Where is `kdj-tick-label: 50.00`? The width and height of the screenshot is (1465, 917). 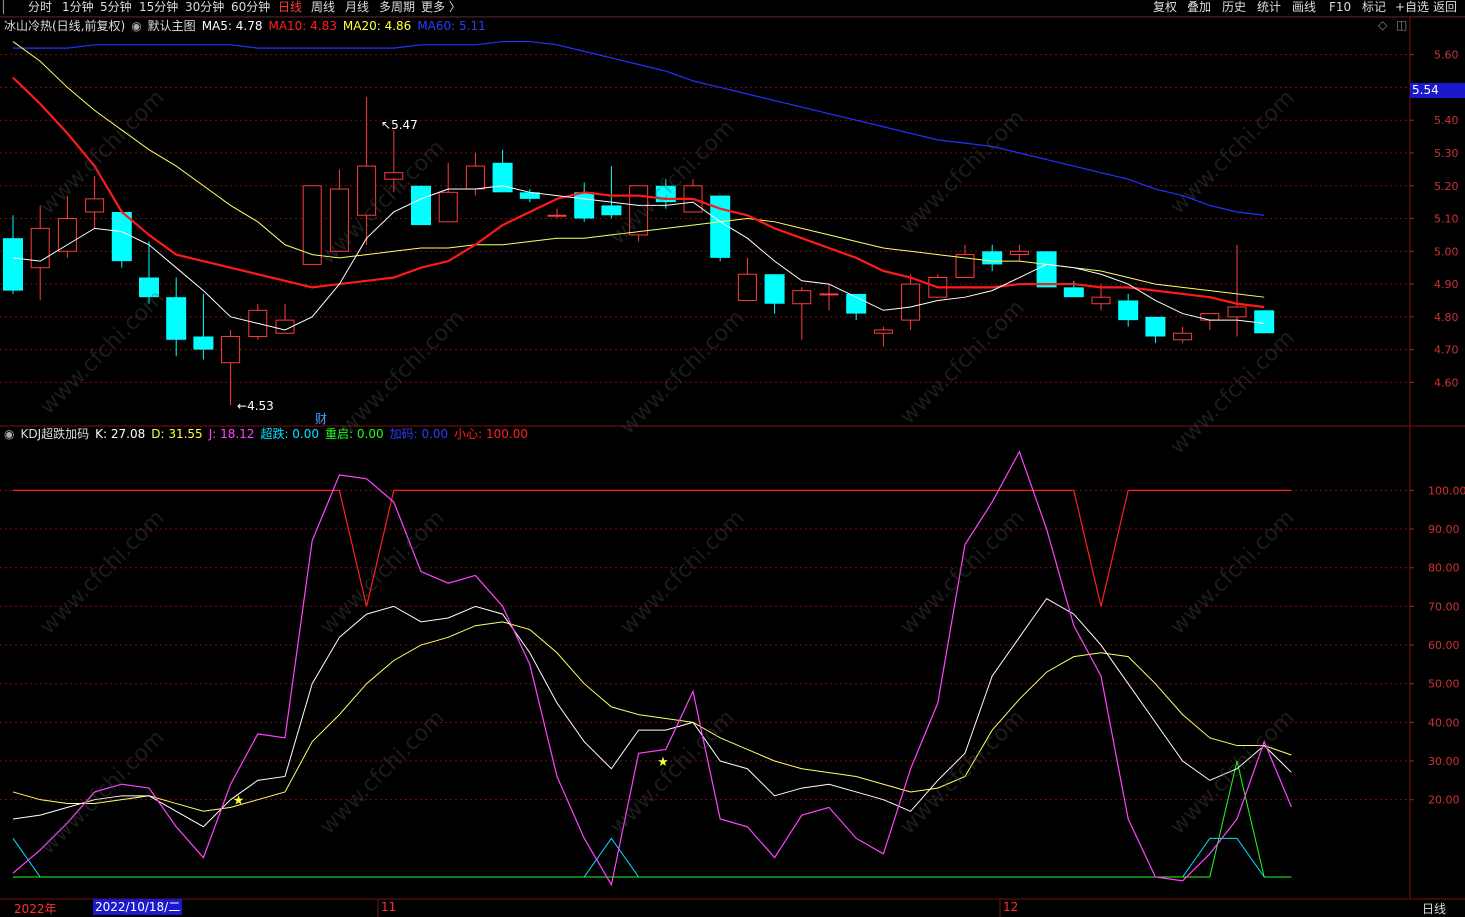
kdj-tick-label: 50.00 is located at coordinates (1444, 684).